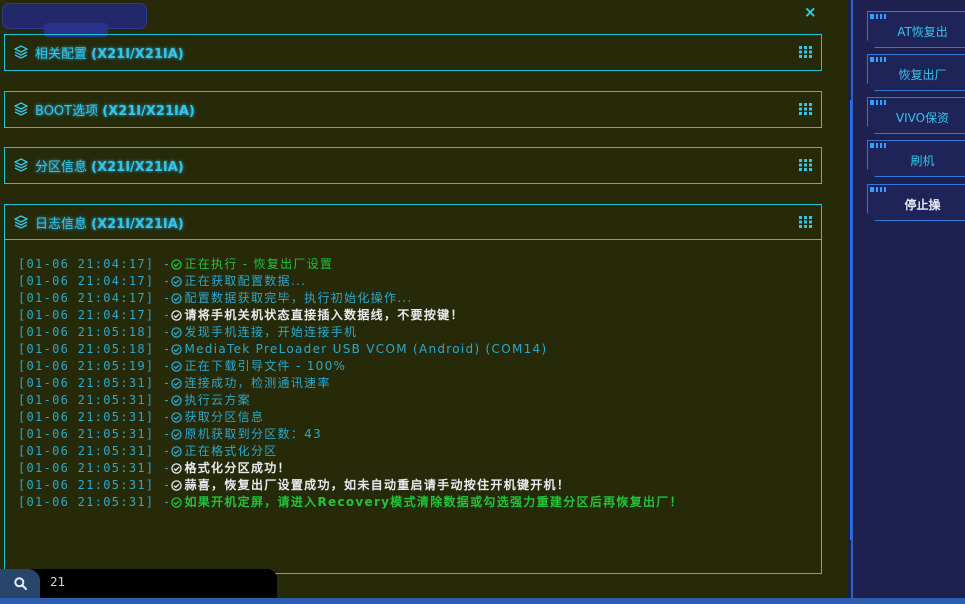  I want to click on status-strip, so click(482, 601).